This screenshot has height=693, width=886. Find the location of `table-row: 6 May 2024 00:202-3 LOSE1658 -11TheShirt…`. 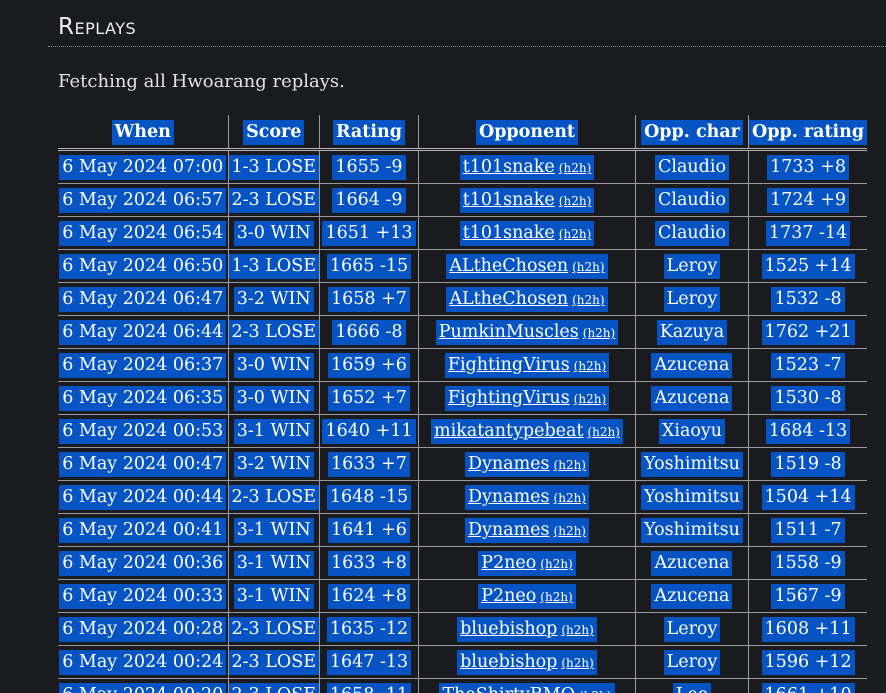

table-row: 6 May 2024 00:202-3 LOSE1658 -11TheShirt… is located at coordinates (463, 685).